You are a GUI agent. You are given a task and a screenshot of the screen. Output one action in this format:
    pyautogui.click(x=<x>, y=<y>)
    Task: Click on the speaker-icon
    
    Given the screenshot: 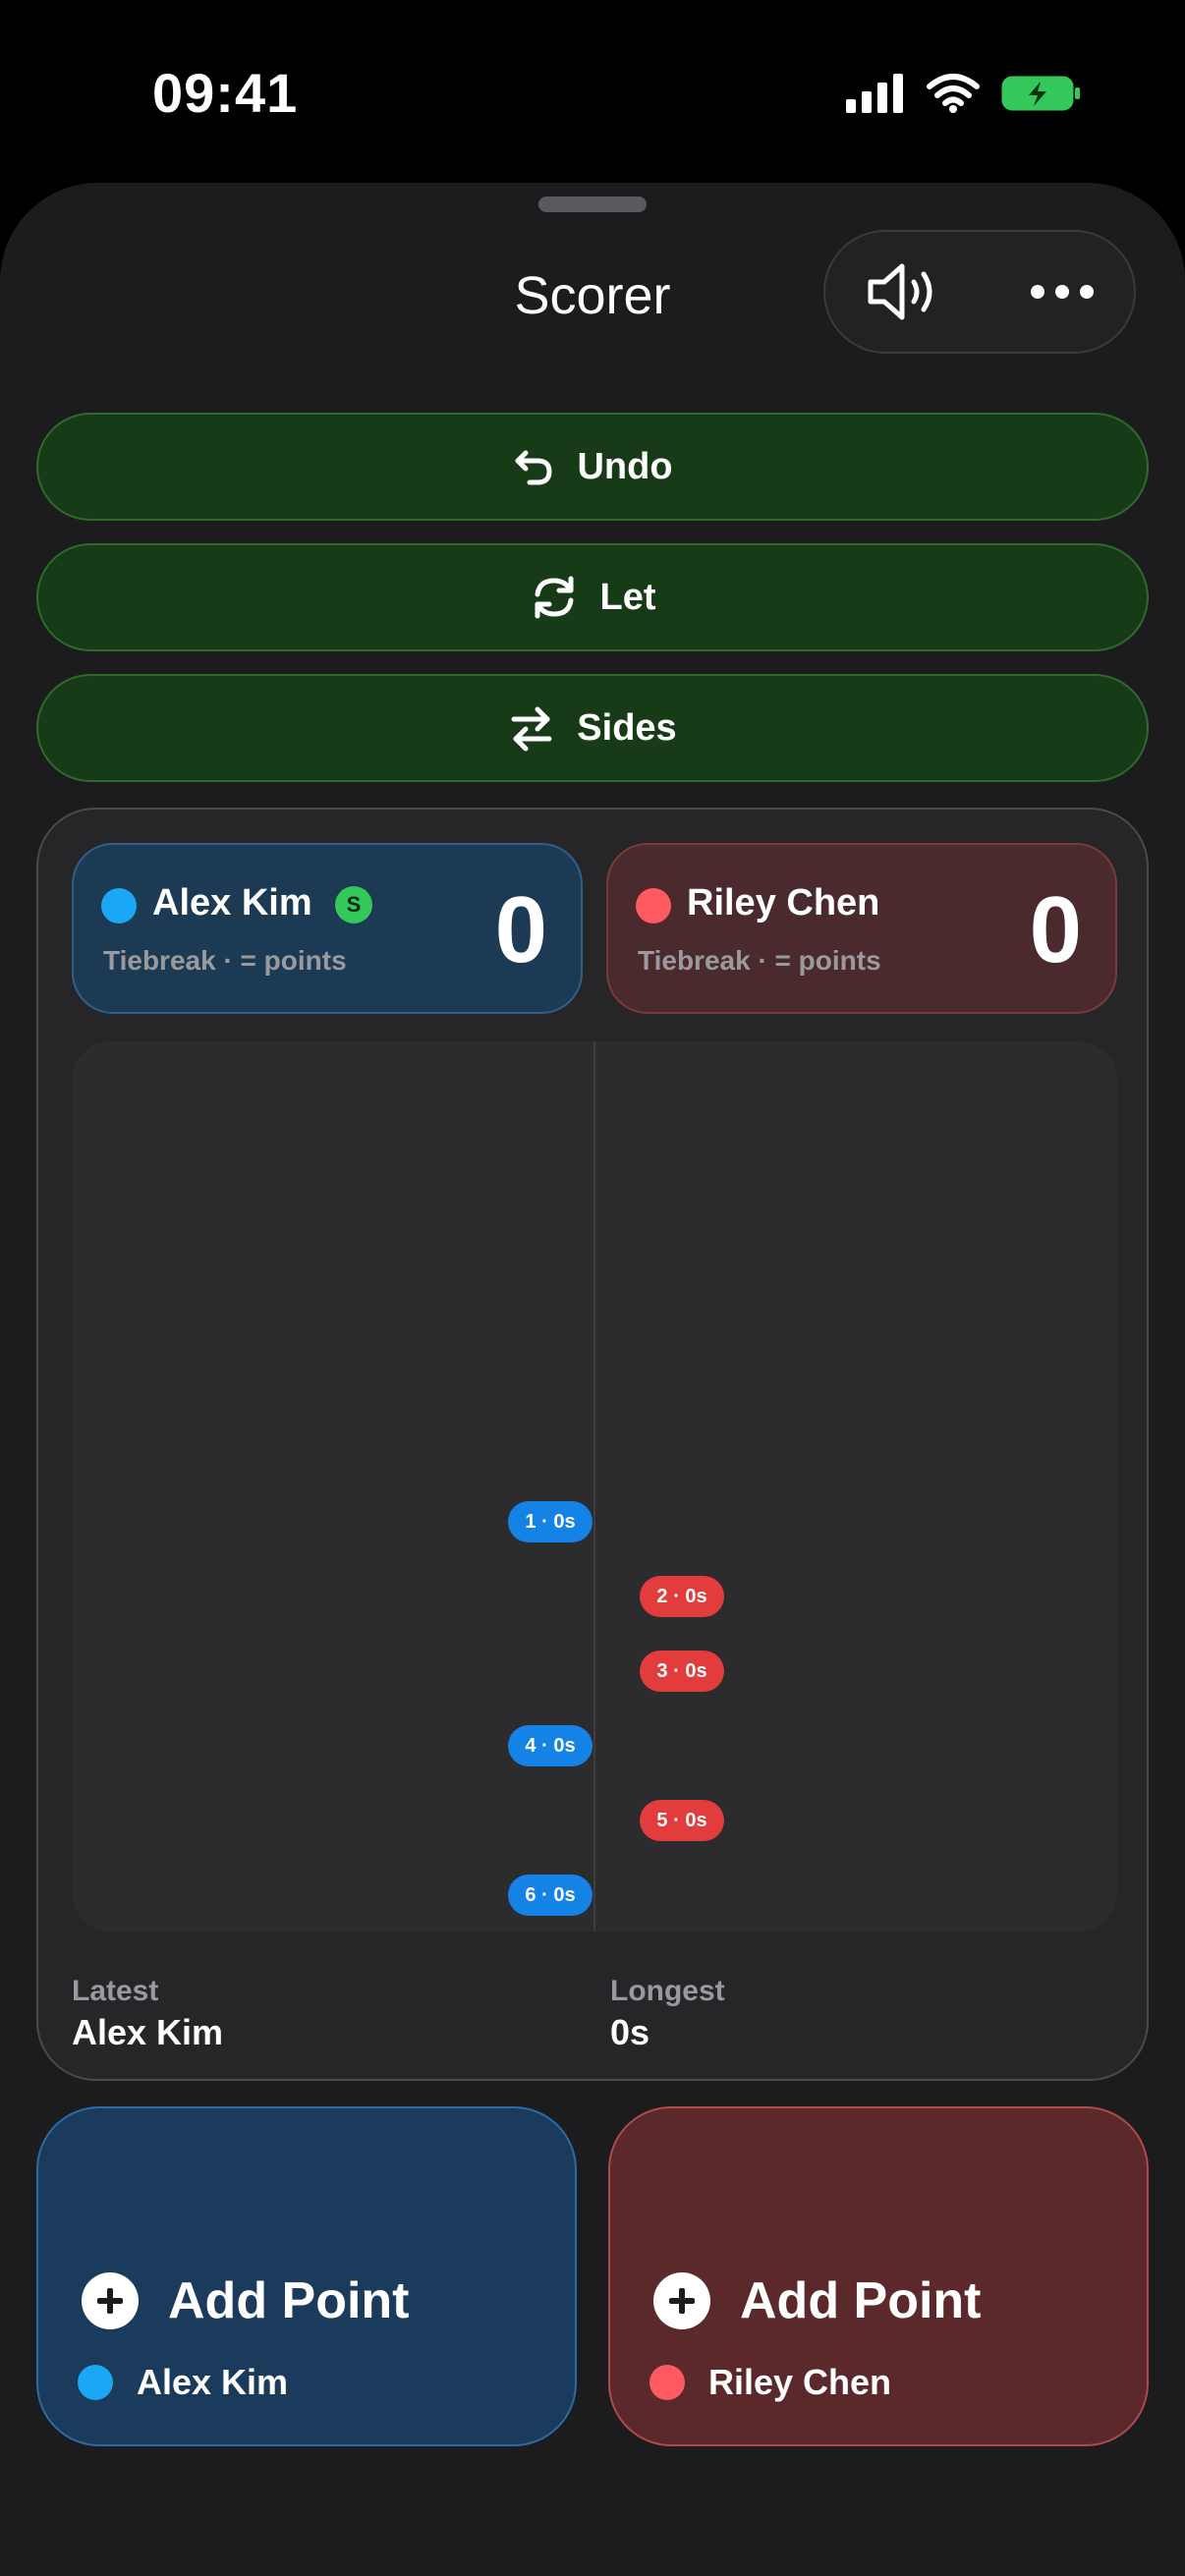 What is the action you would take?
    pyautogui.click(x=902, y=291)
    